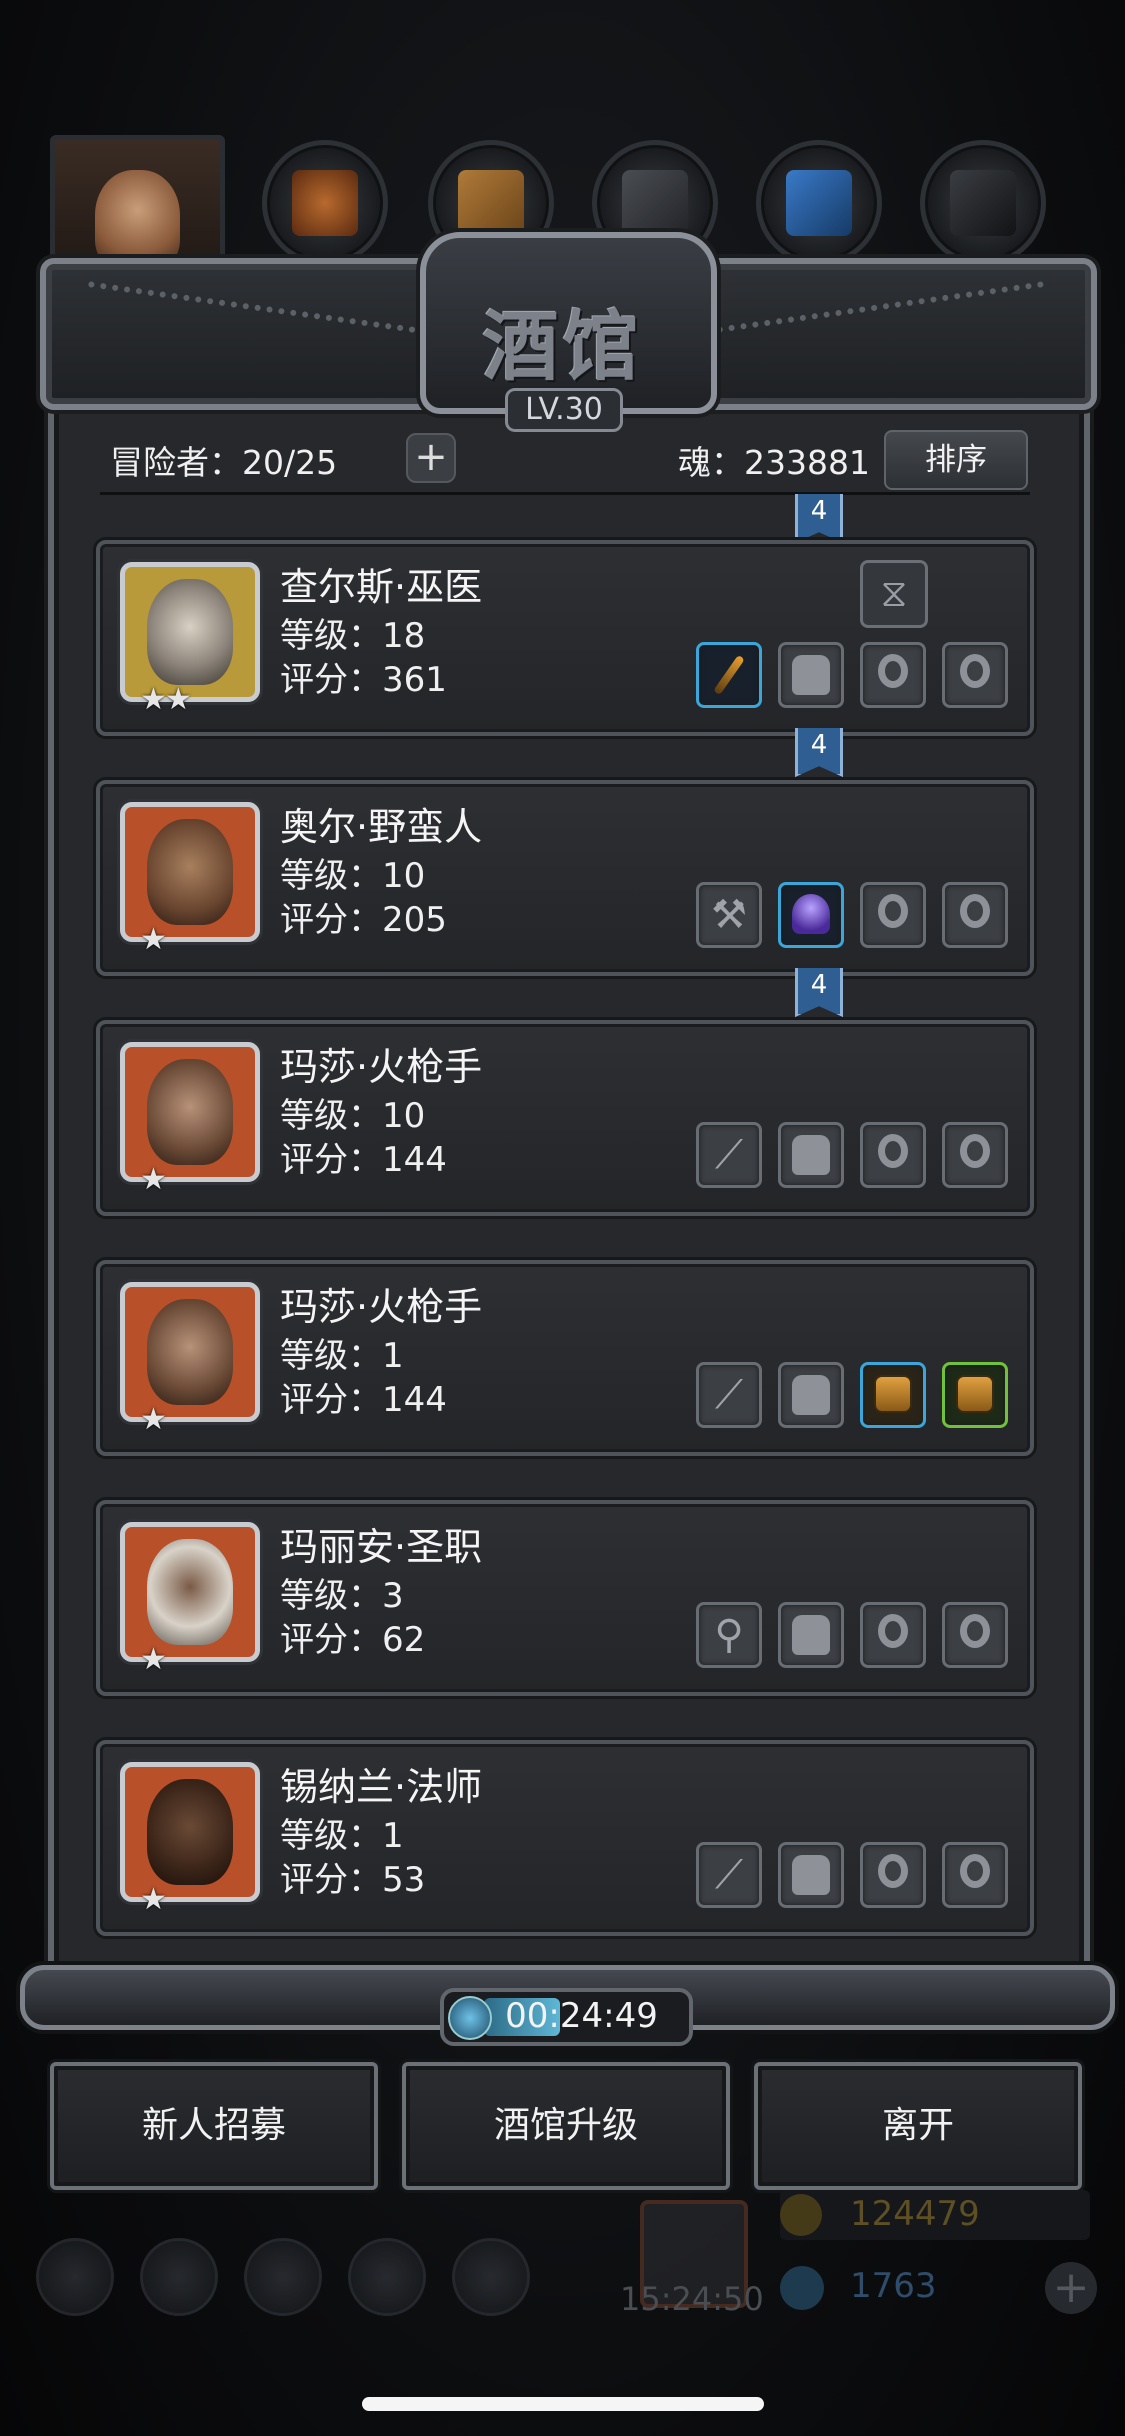 This screenshot has height=2436, width=1125. I want to click on adventurer-row: ★ 锡纳兰·法师 等级：1 评分：53 ⟋, so click(565, 1838).